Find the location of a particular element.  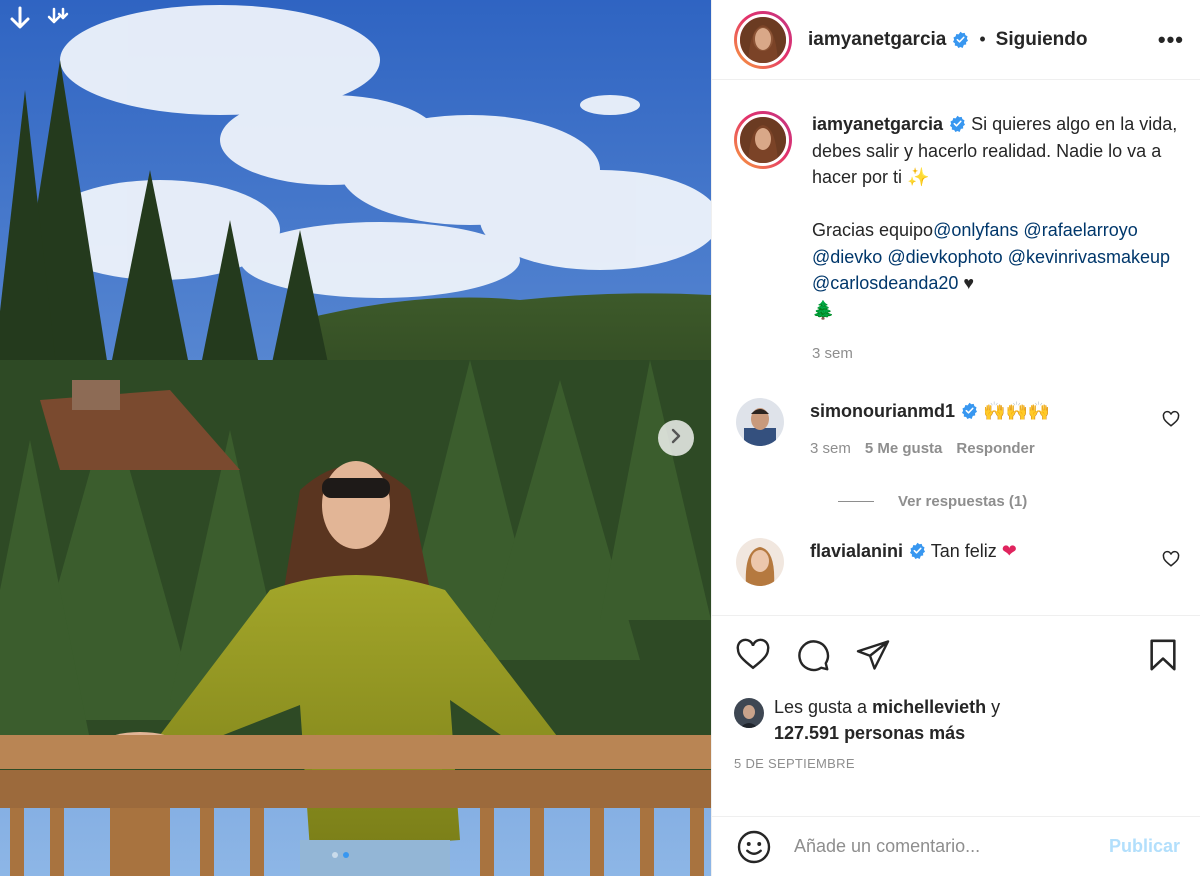

heart-emoji: ♥ is located at coordinates (969, 283).